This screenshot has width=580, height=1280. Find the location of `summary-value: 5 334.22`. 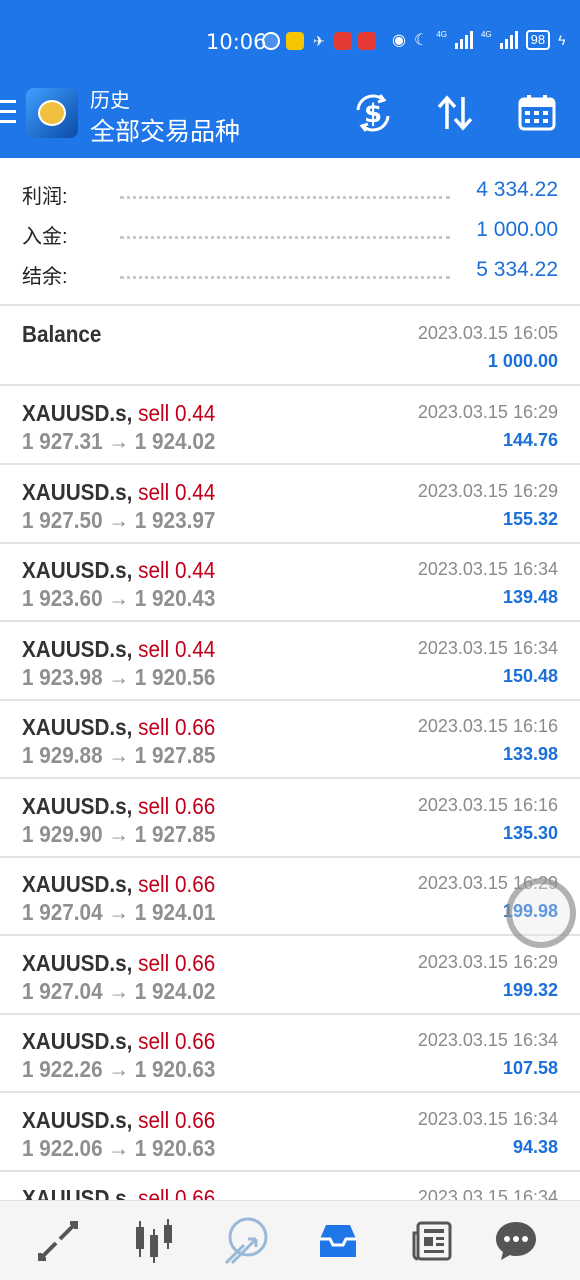

summary-value: 5 334.22 is located at coordinates (517, 269).